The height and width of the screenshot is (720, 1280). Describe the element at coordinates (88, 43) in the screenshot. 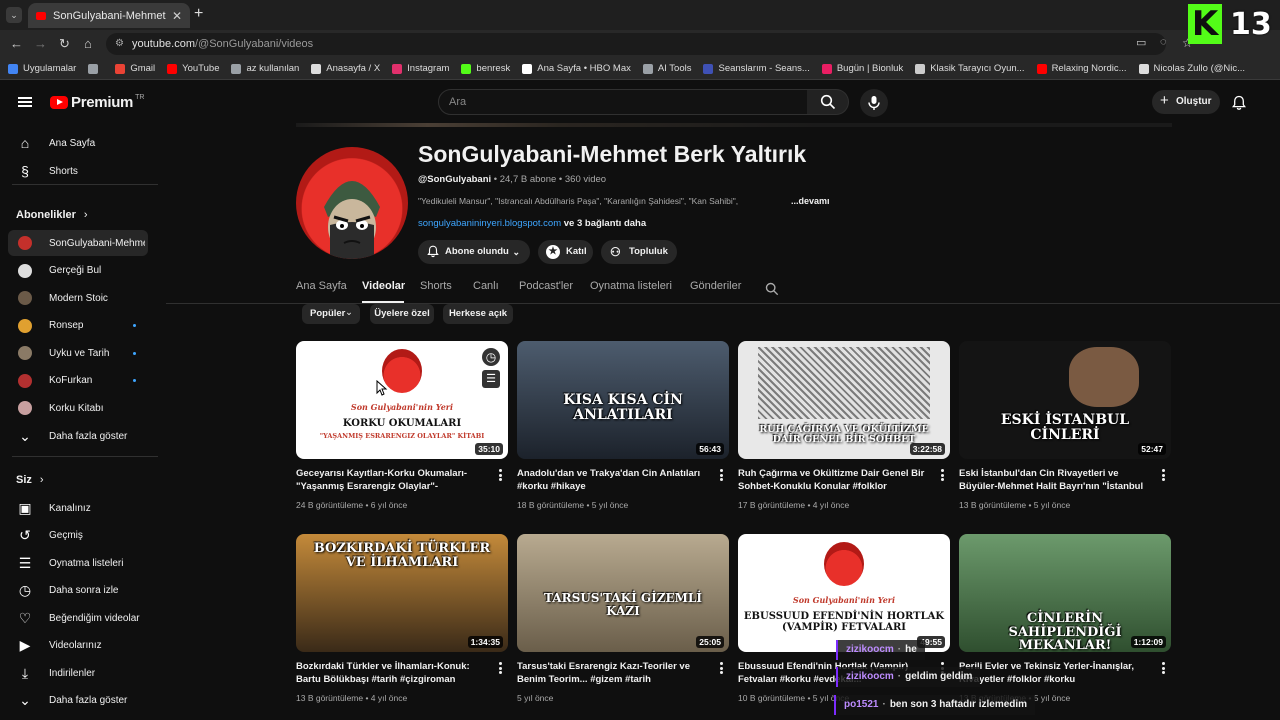

I see `home-browser-icon: ⌂` at that location.